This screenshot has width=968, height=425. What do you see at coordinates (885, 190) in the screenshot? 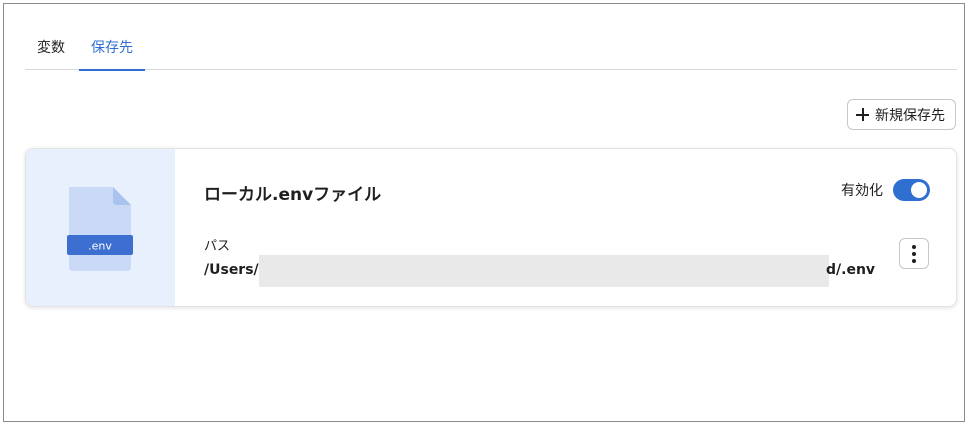
I see `enable-toggle-group: 有効化` at bounding box center [885, 190].